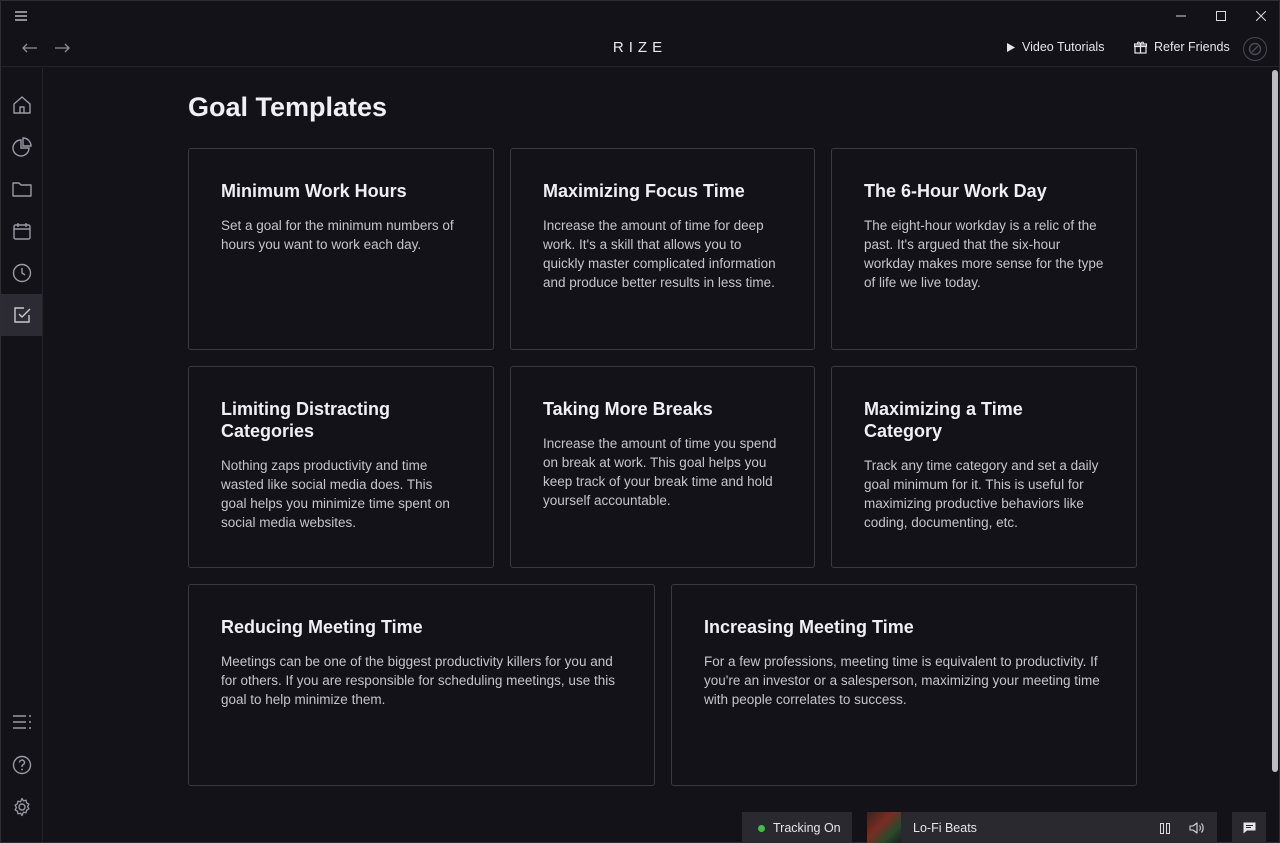 Image resolution: width=1280 pixels, height=843 pixels. I want to click on sidebar-item-projects, so click(21, 189).